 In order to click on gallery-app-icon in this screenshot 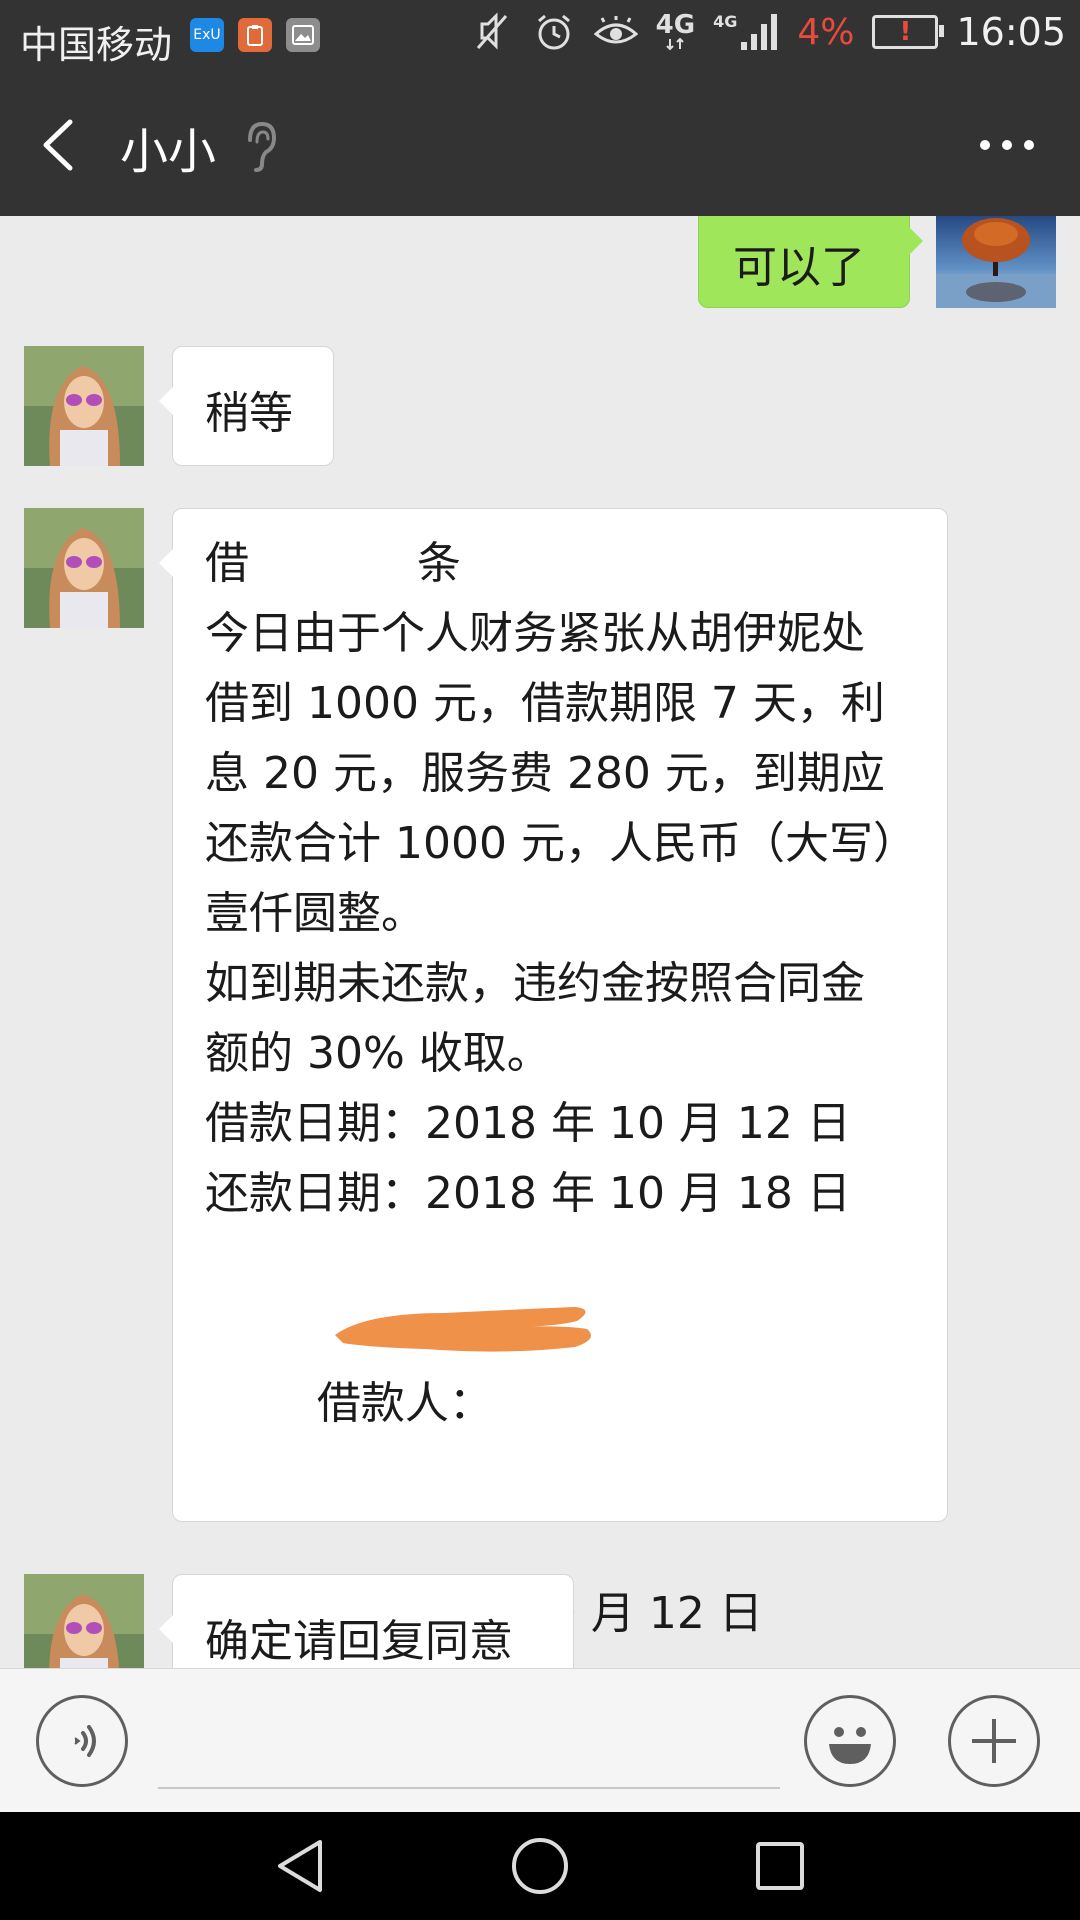, I will do `click(303, 35)`.